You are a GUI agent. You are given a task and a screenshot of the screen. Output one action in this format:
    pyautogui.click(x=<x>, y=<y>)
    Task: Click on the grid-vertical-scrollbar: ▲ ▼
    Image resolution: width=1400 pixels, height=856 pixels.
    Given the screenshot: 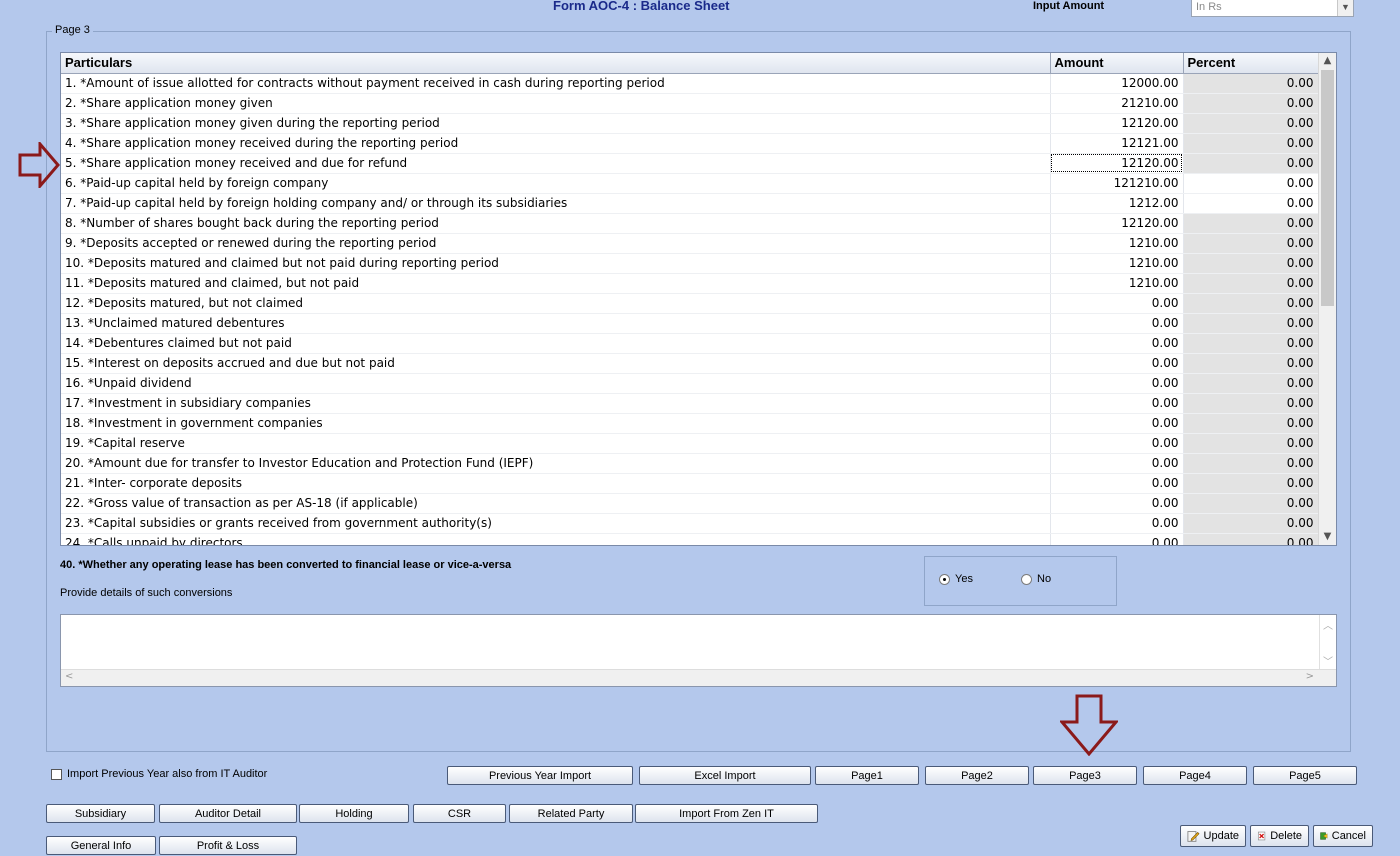 What is the action you would take?
    pyautogui.click(x=1327, y=299)
    